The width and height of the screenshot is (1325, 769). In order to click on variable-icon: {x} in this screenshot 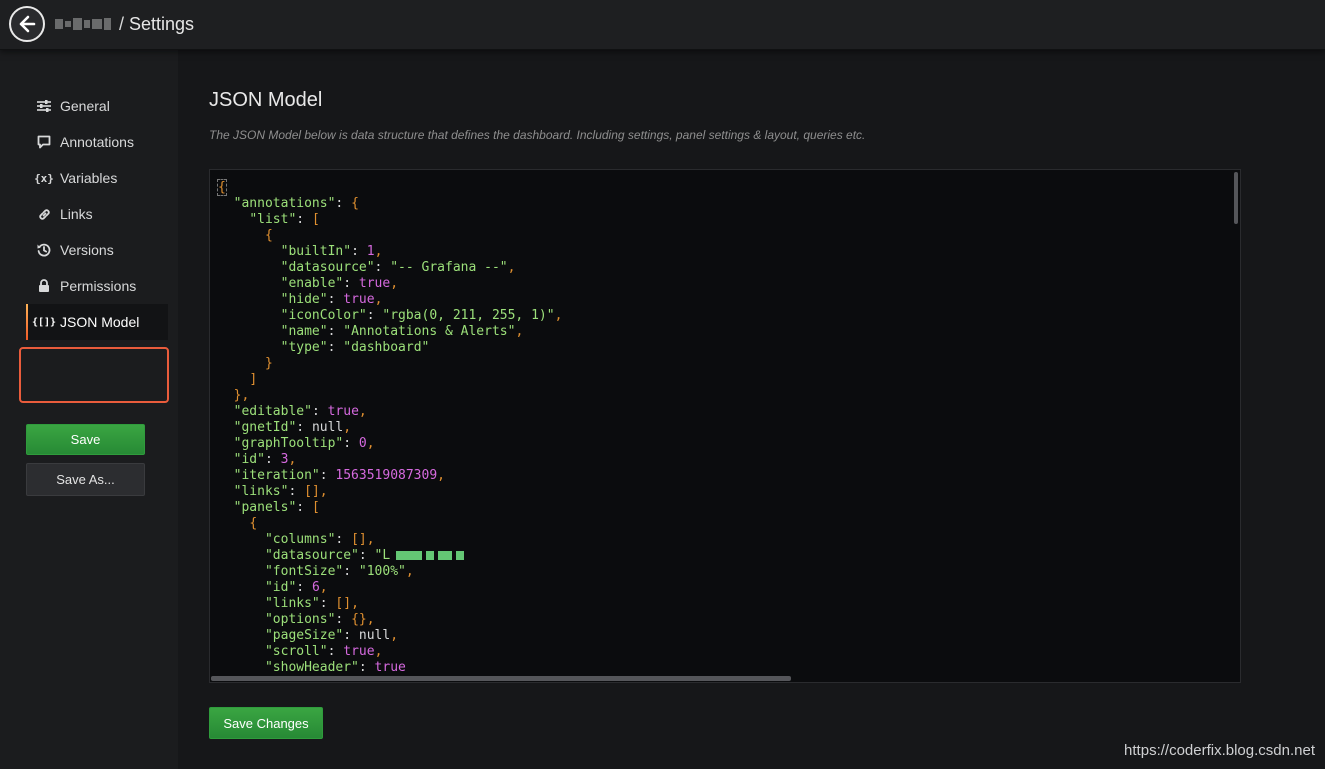, I will do `click(44, 178)`.